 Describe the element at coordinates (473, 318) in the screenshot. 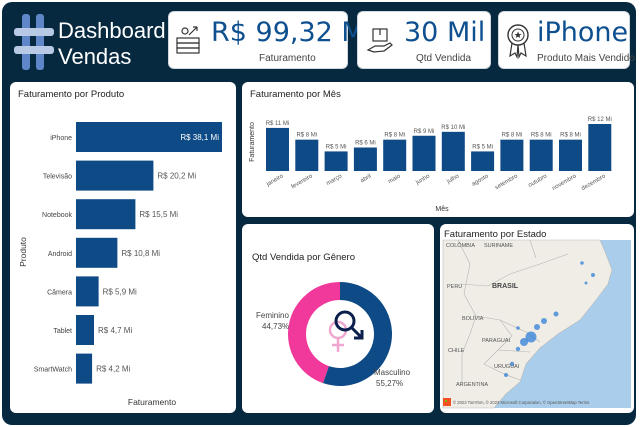

I see `map-label-bolivia: BOLÍVIA` at that location.